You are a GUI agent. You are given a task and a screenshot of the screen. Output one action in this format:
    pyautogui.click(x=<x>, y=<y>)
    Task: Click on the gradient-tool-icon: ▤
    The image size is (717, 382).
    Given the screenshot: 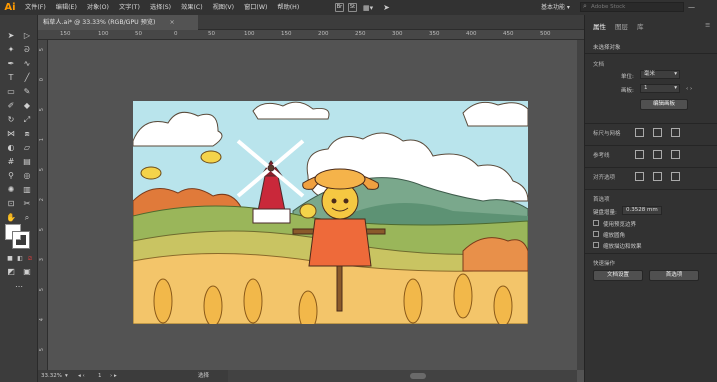 What is the action you would take?
    pyautogui.click(x=27, y=162)
    